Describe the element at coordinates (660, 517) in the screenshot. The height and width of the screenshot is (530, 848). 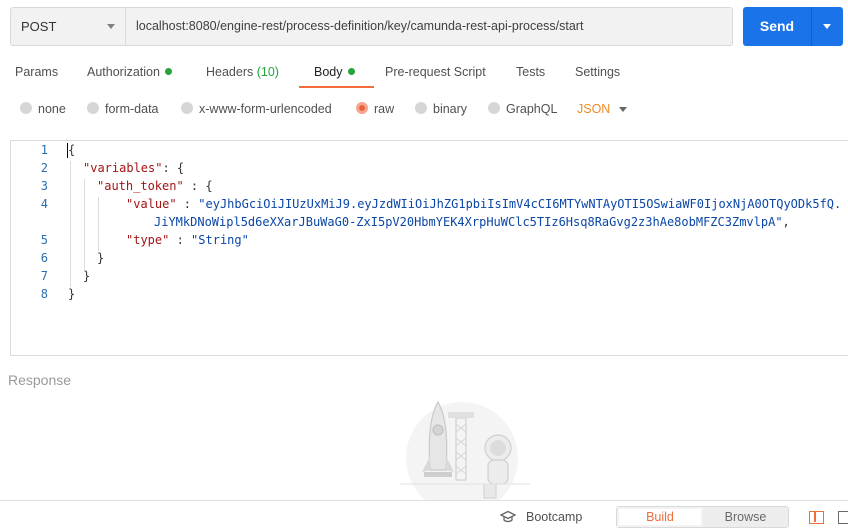
I see `build-button: Build` at that location.